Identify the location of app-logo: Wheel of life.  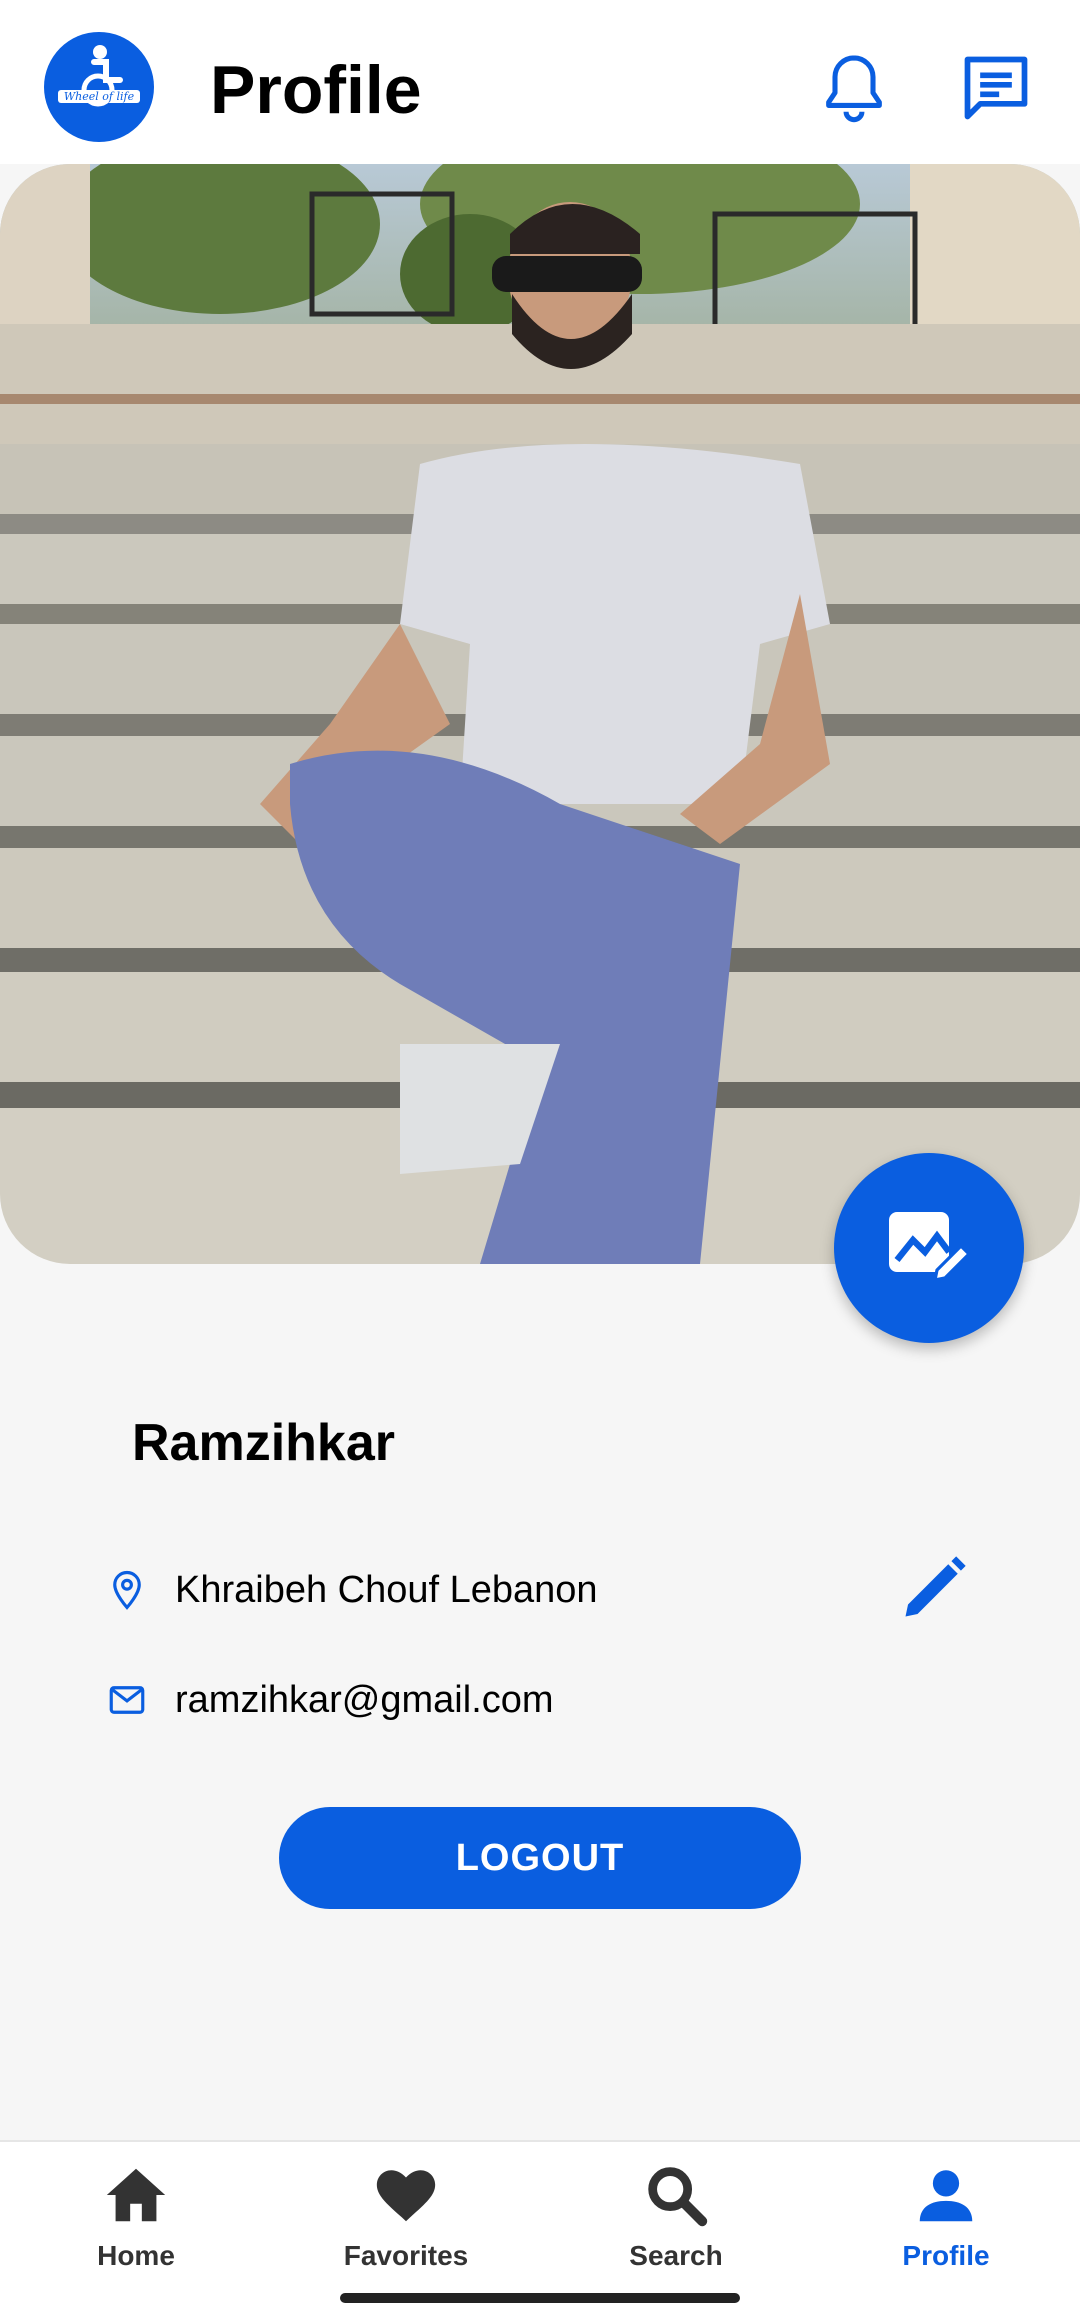
(99, 87).